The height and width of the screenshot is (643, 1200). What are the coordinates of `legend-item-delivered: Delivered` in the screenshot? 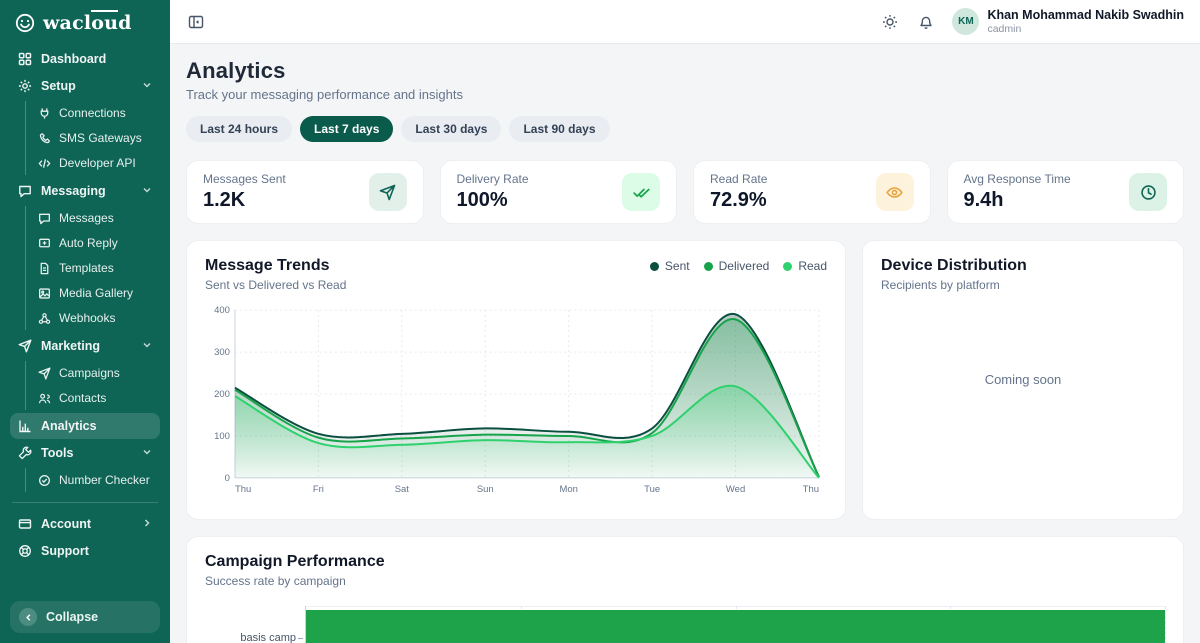 It's located at (736, 266).